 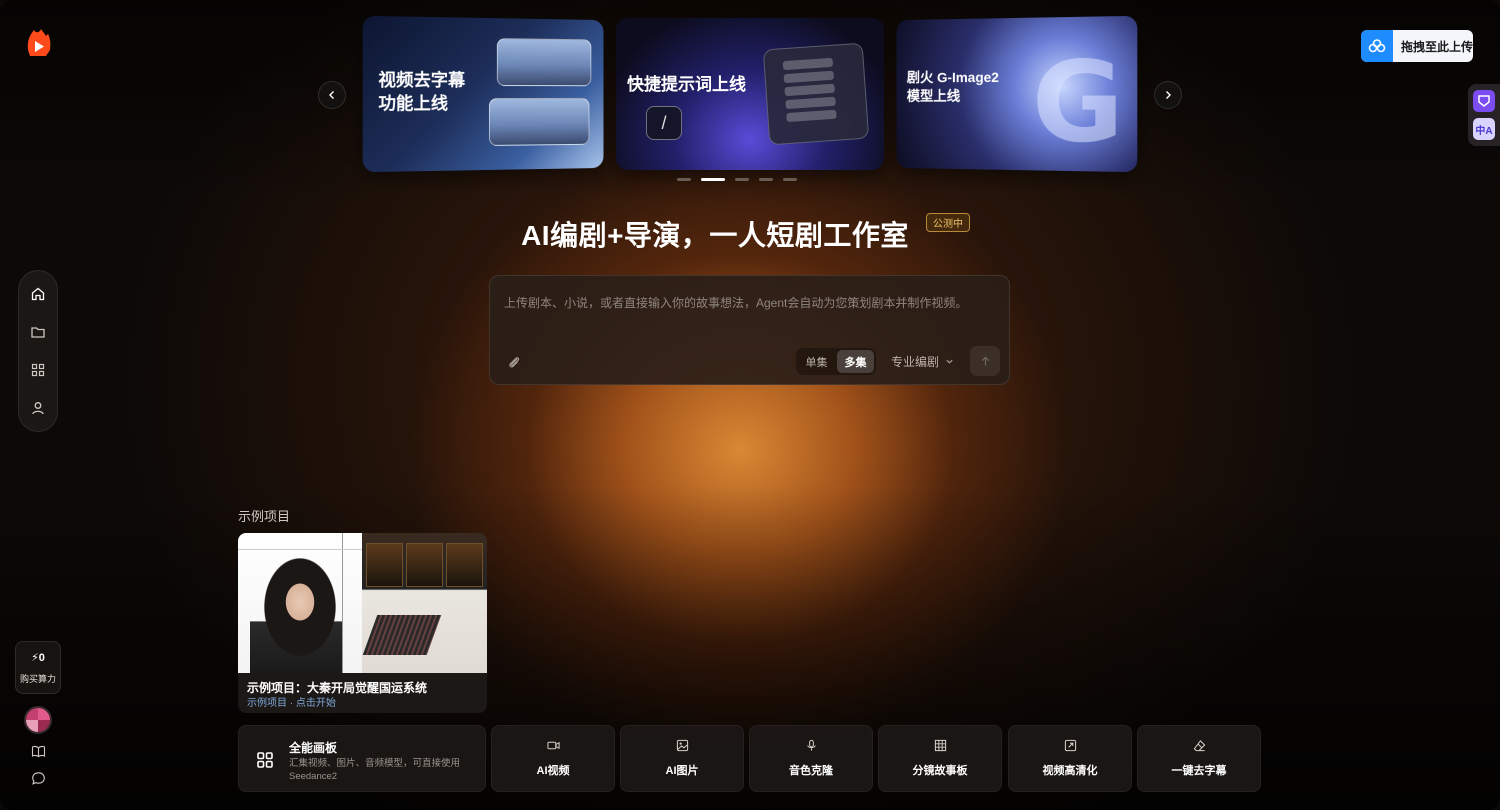 I want to click on carousel-dot-active, so click(x=713, y=179).